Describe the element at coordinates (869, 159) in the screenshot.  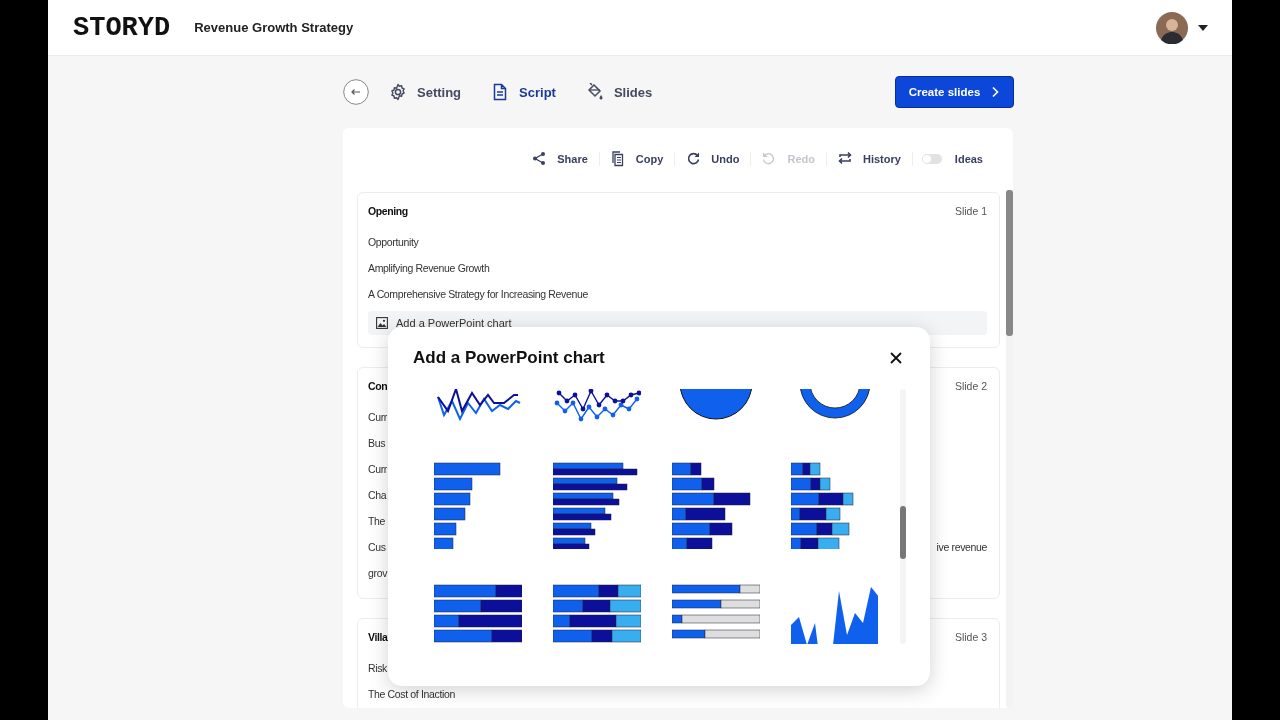
I see `history-button: History` at that location.